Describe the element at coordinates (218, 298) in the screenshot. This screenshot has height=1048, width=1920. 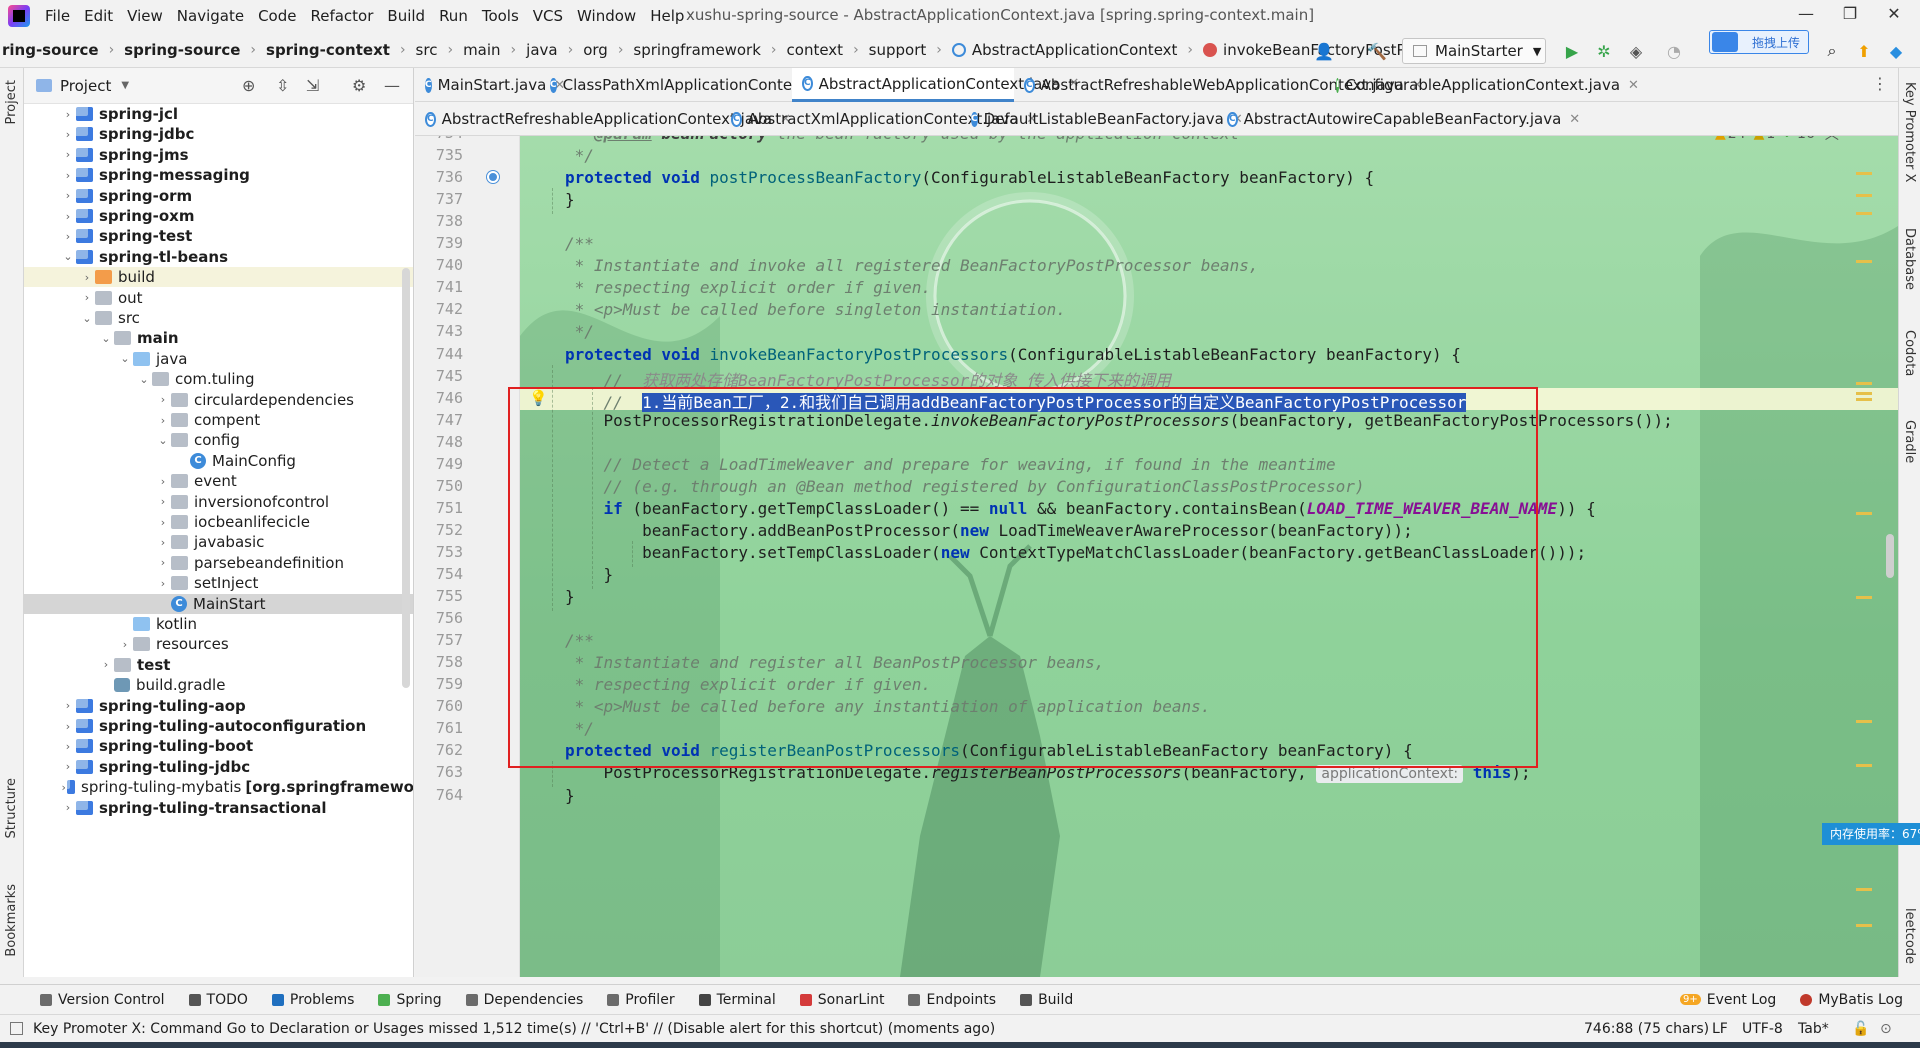
I see `tree-item: › out` at that location.